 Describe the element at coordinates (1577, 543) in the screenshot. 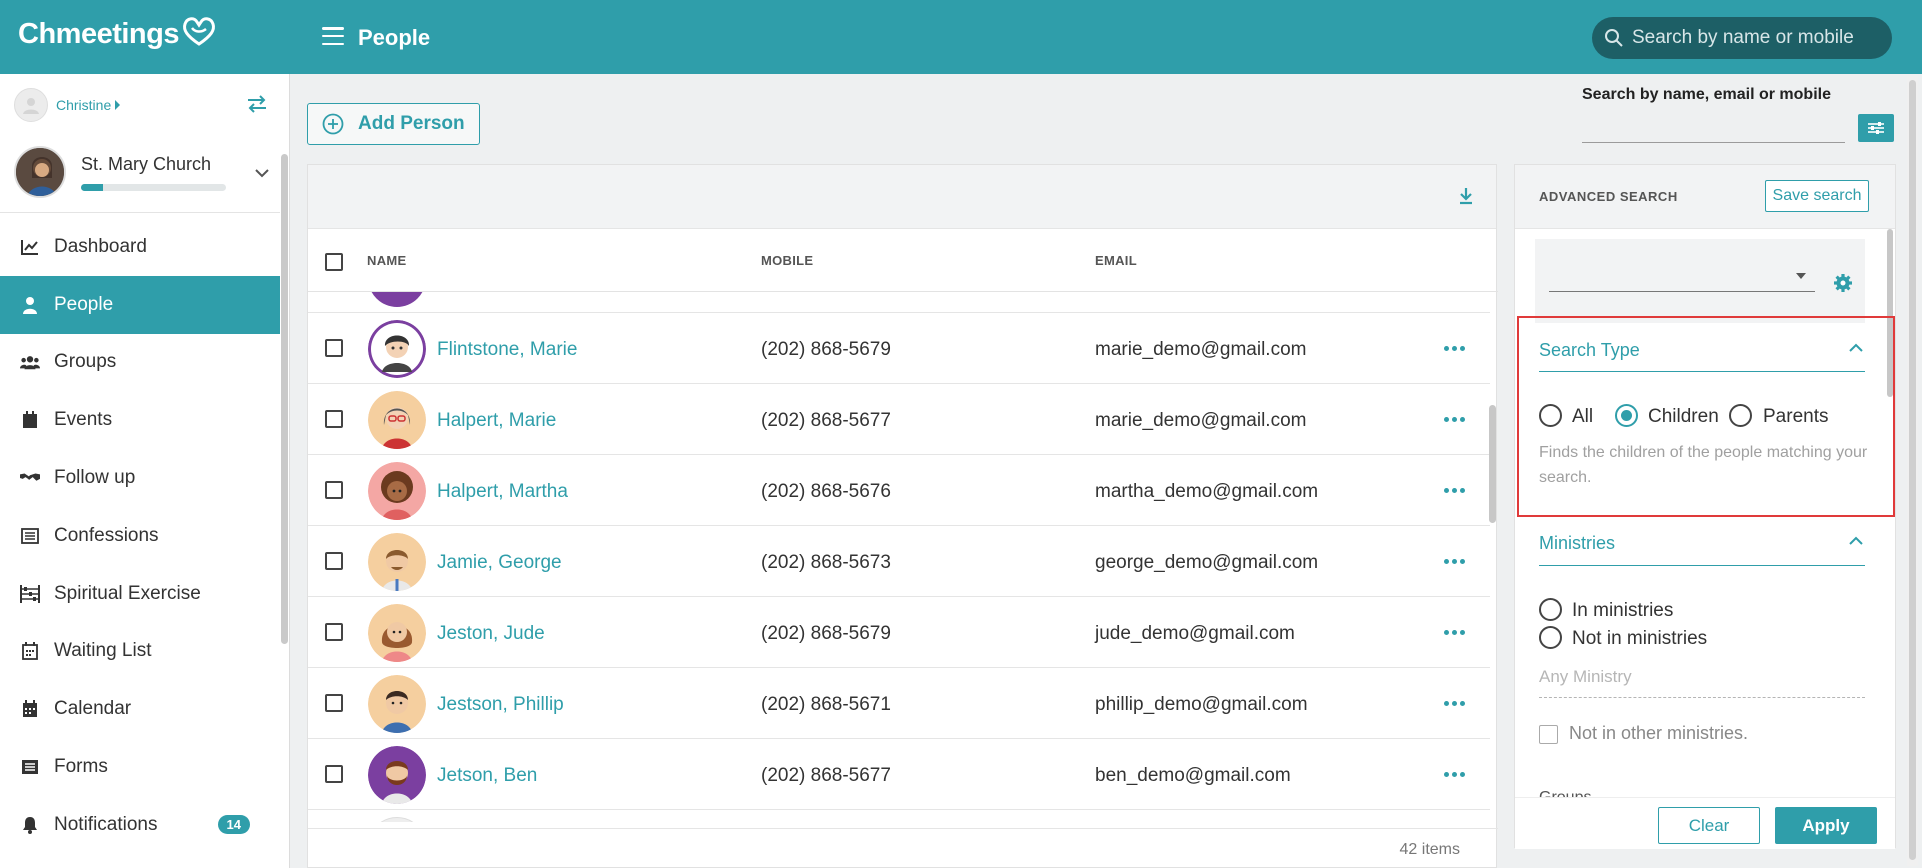

I see `ministries-title: Ministries` at that location.